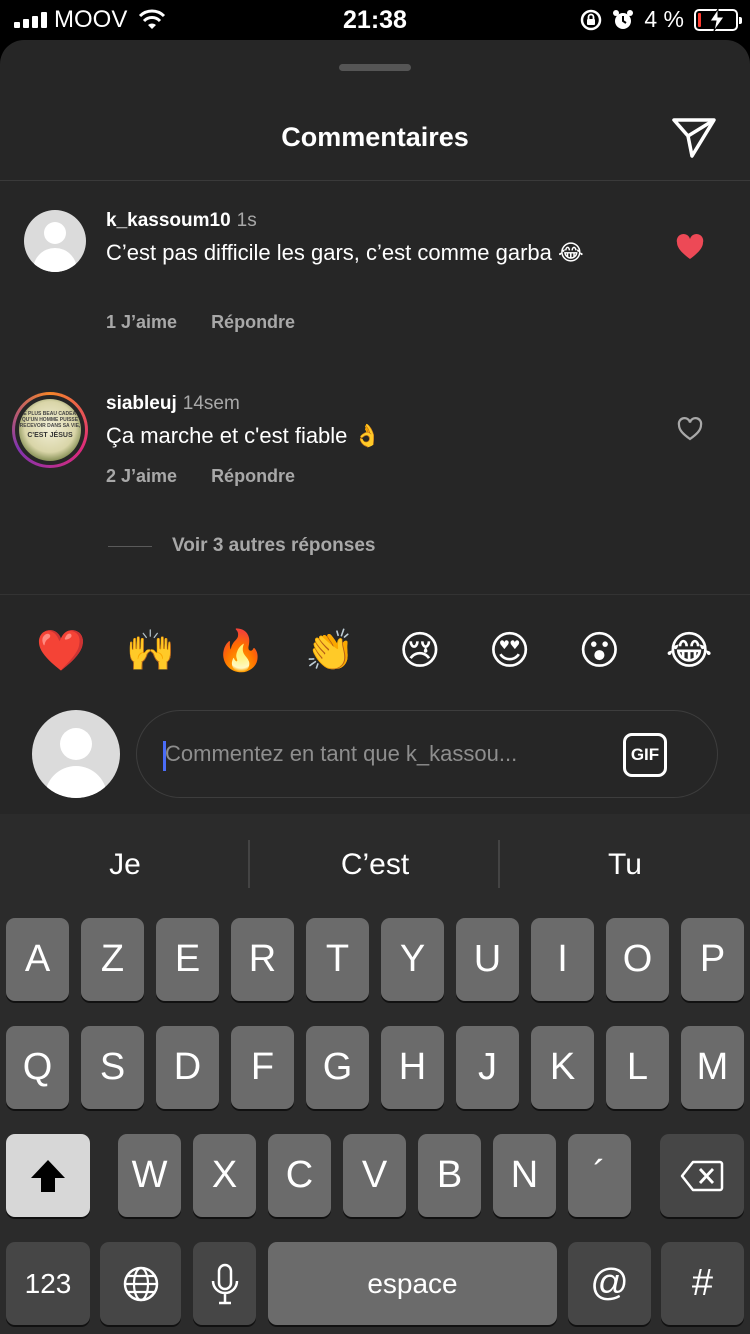 Image resolution: width=750 pixels, height=1334 pixels. I want to click on backspace-icon, so click(702, 1175).